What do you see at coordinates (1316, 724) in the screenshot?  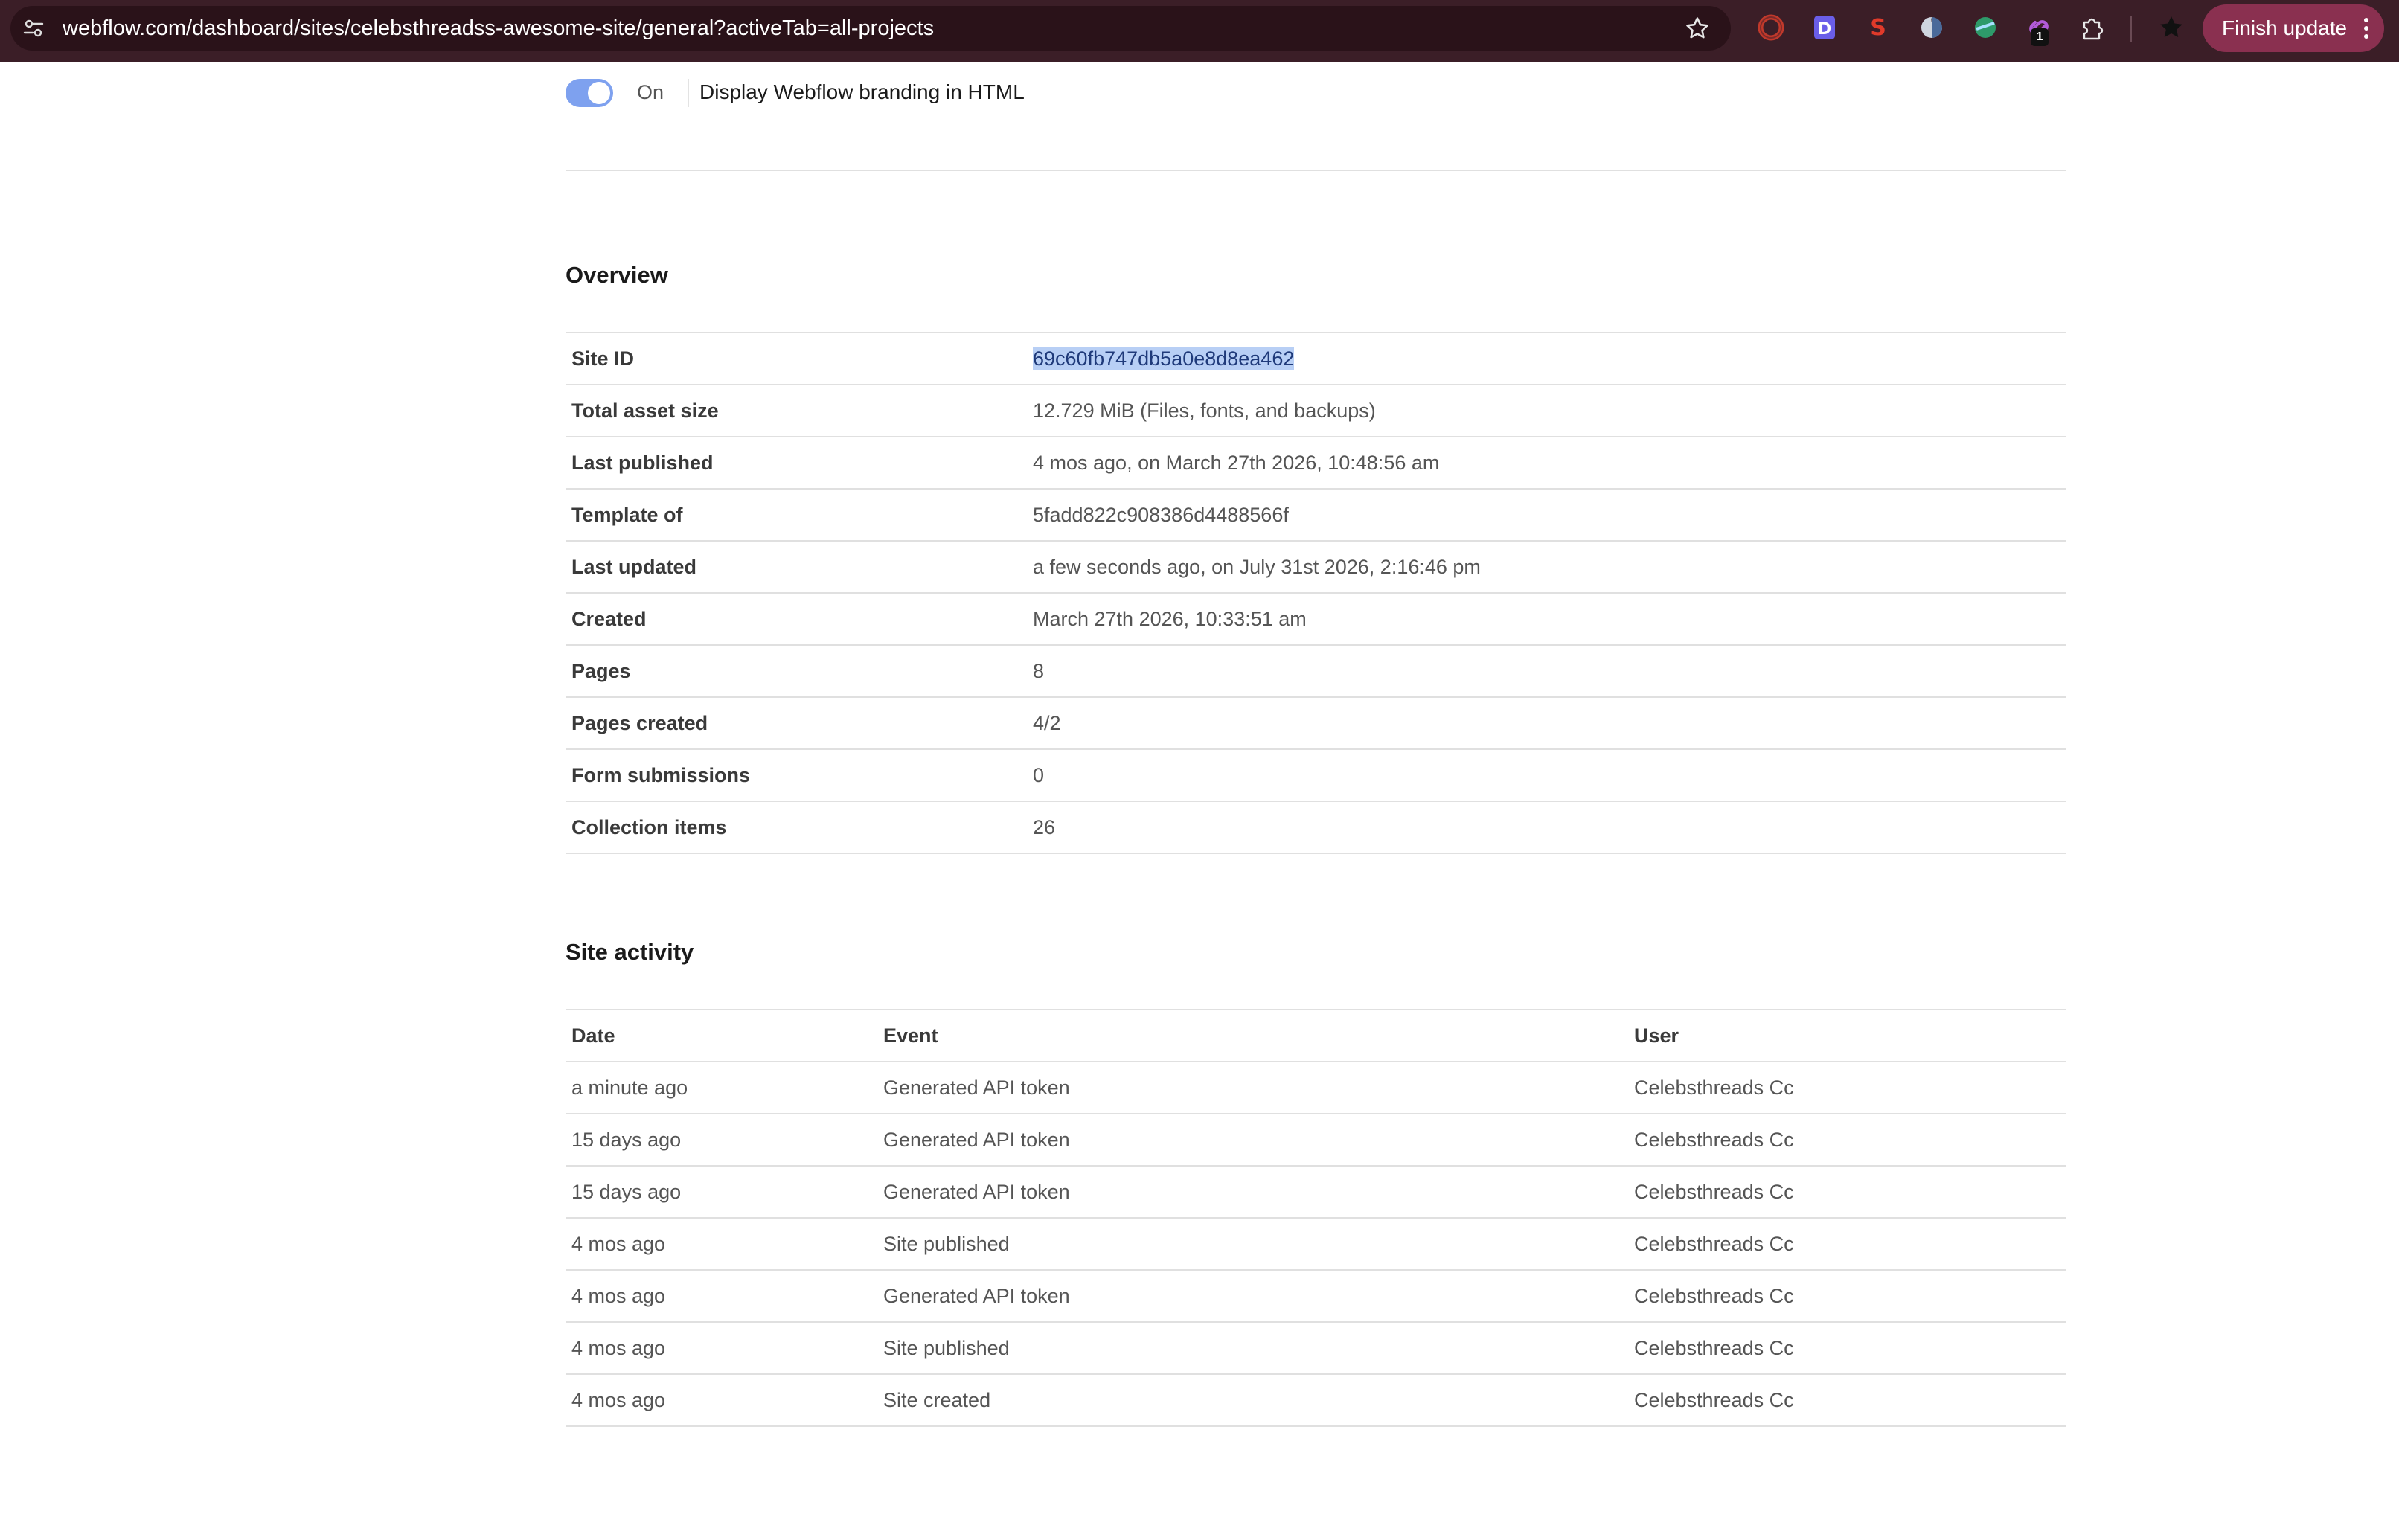 I see `overview-row: Pages created 4/2` at bounding box center [1316, 724].